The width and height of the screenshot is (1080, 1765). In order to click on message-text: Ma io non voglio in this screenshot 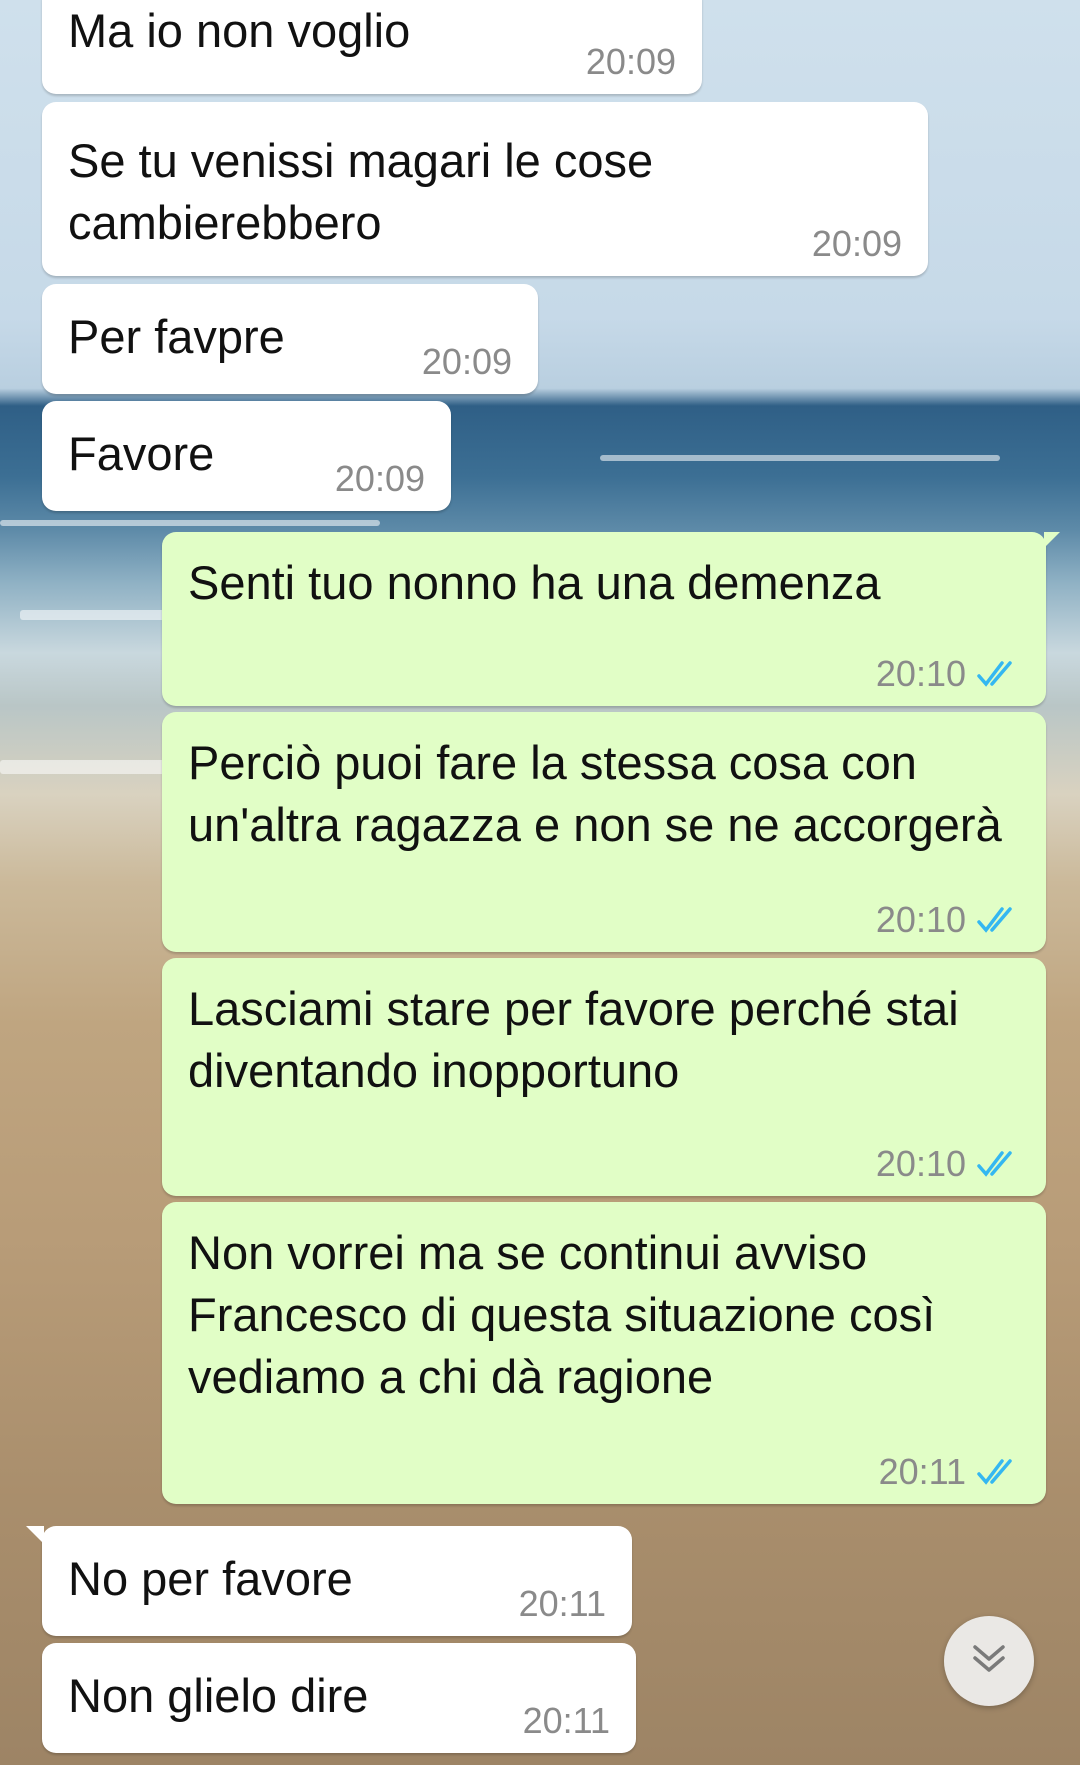, I will do `click(239, 30)`.